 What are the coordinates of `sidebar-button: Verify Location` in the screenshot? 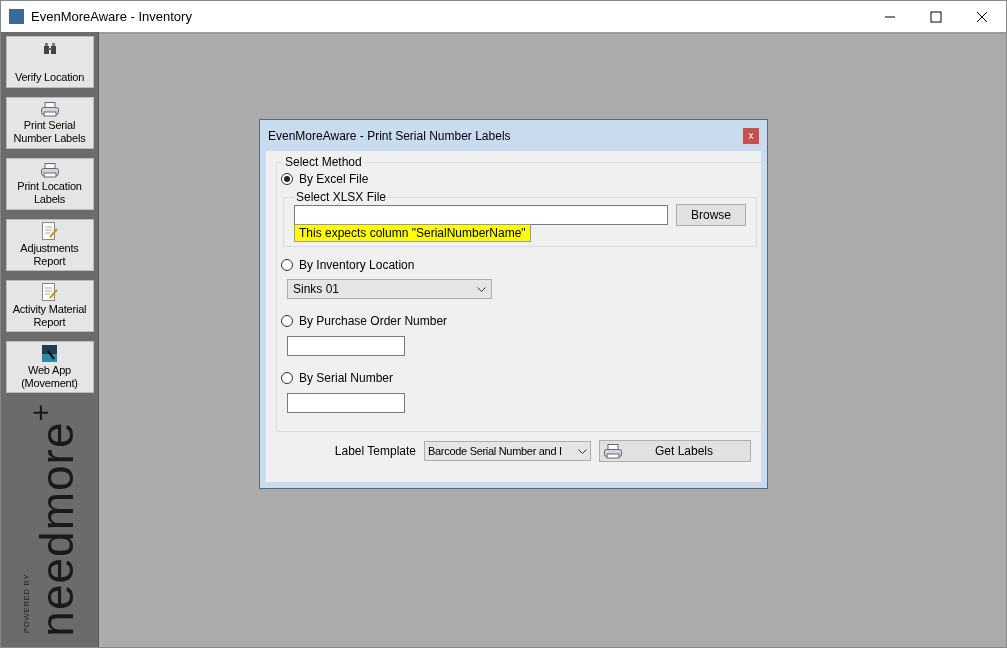 It's located at (49, 62).